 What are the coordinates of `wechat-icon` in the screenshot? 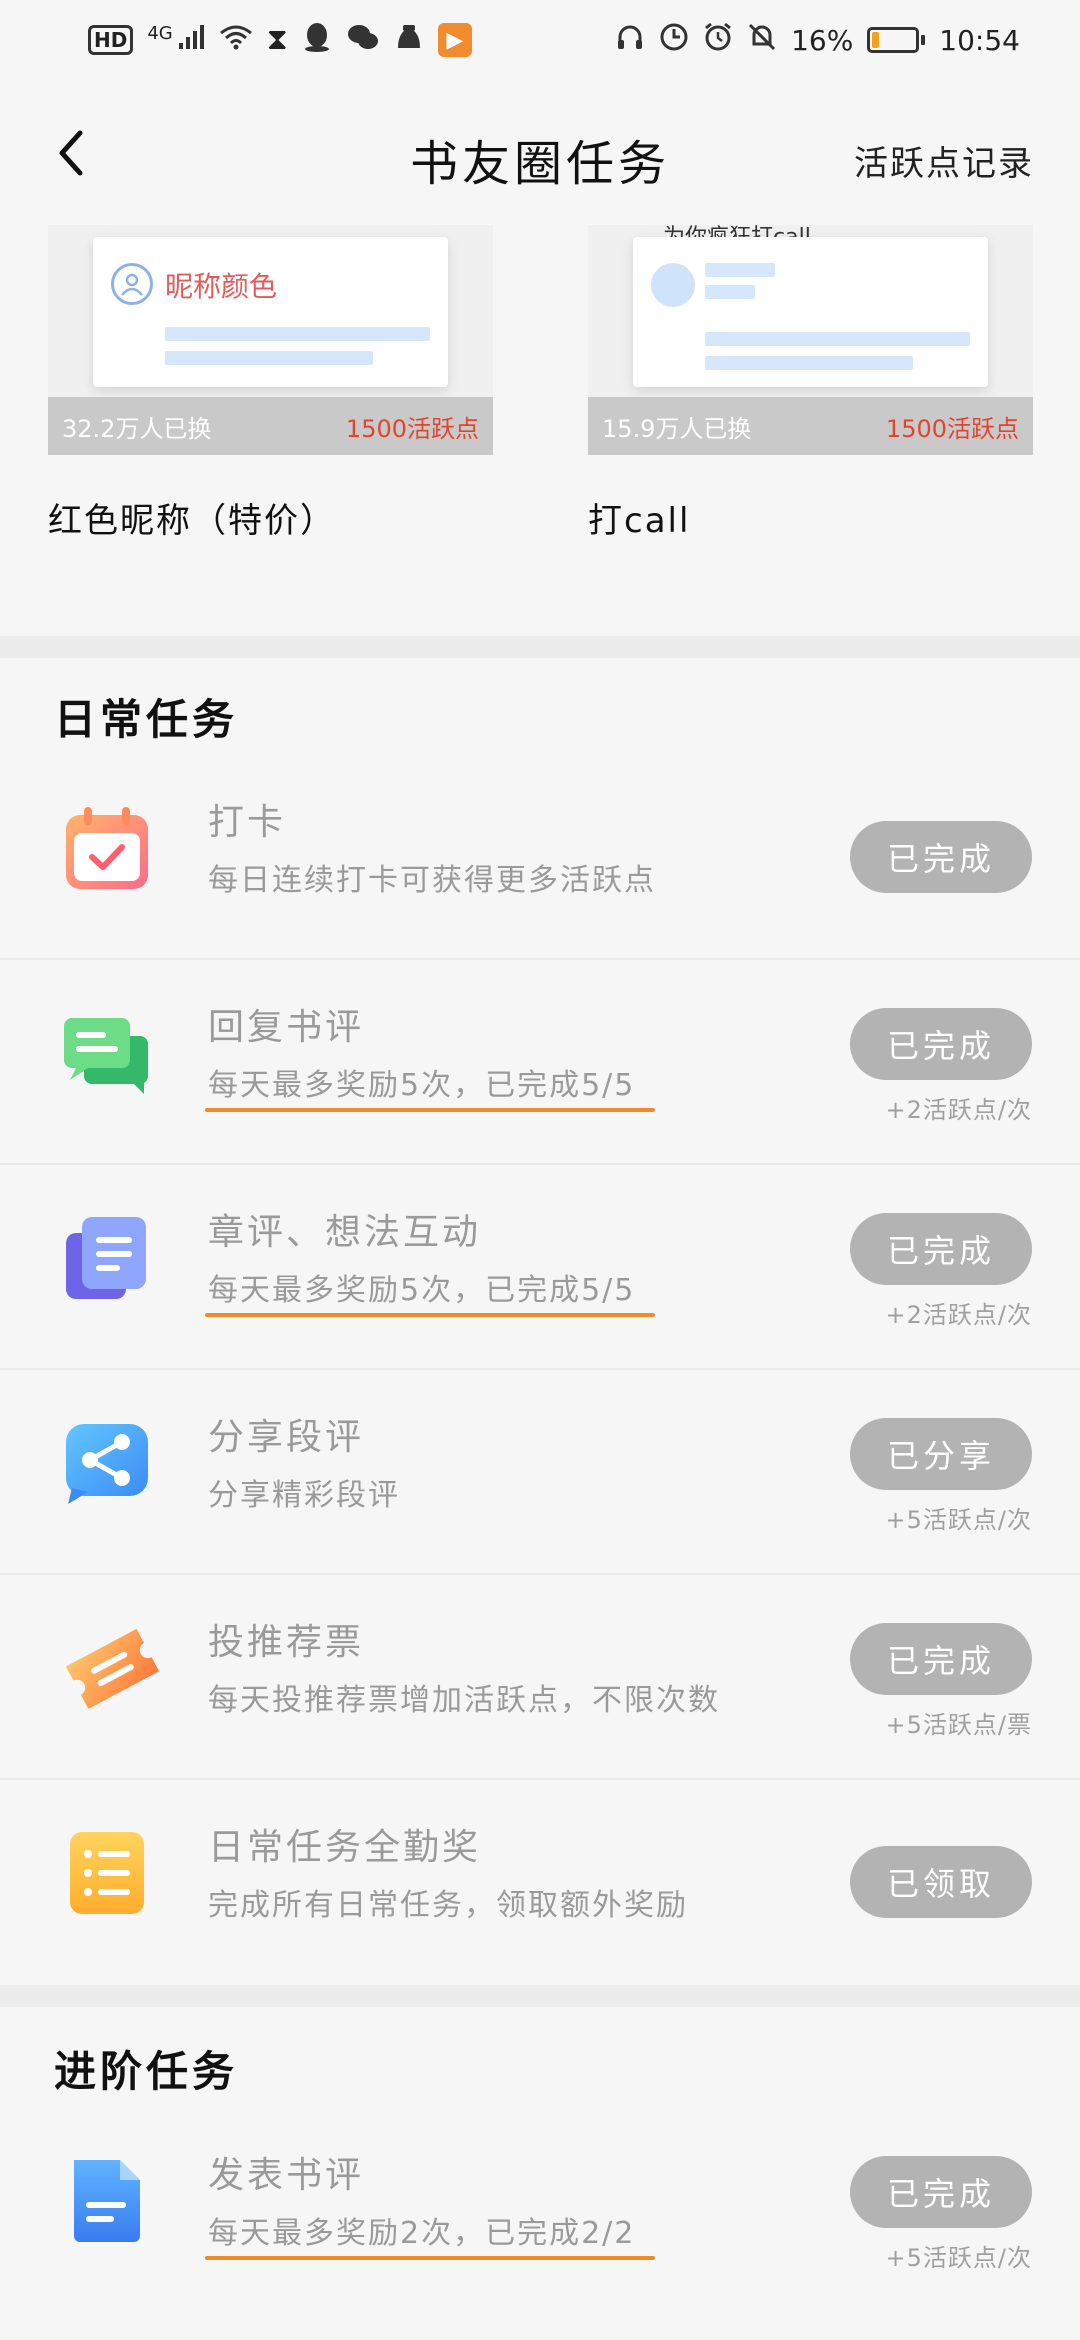 It's located at (363, 40).